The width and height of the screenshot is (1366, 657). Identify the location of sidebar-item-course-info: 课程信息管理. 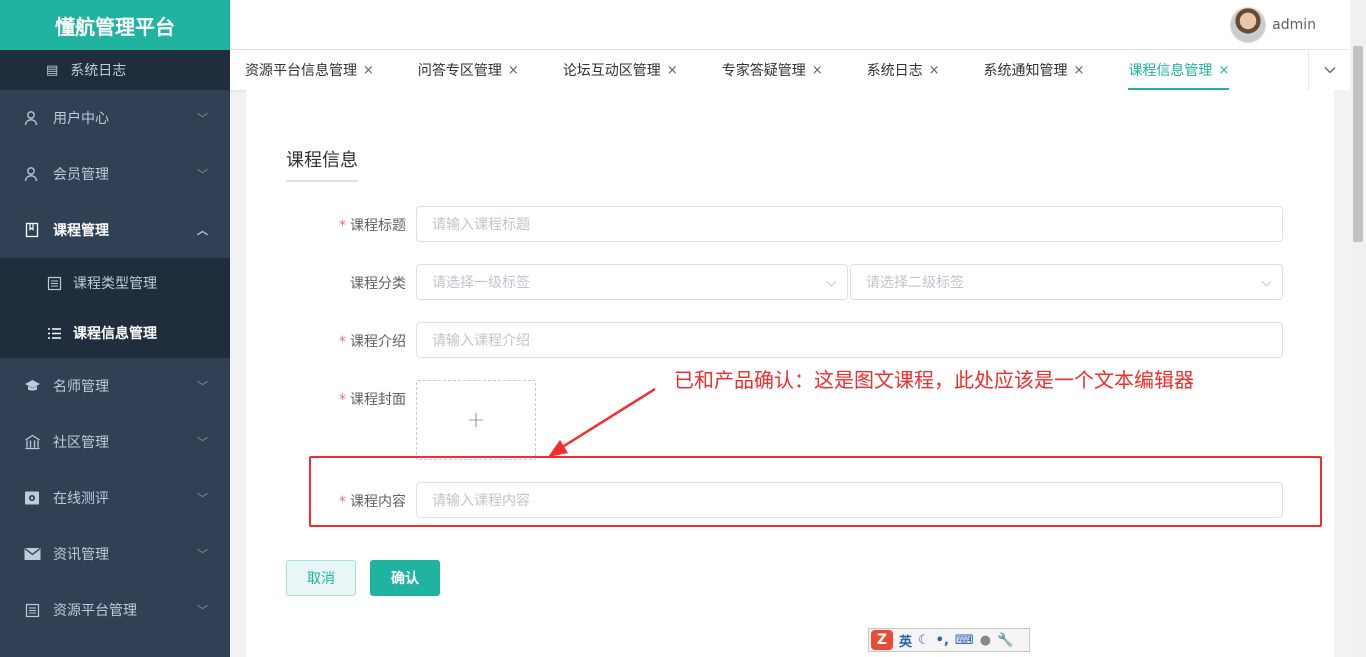
(115, 333).